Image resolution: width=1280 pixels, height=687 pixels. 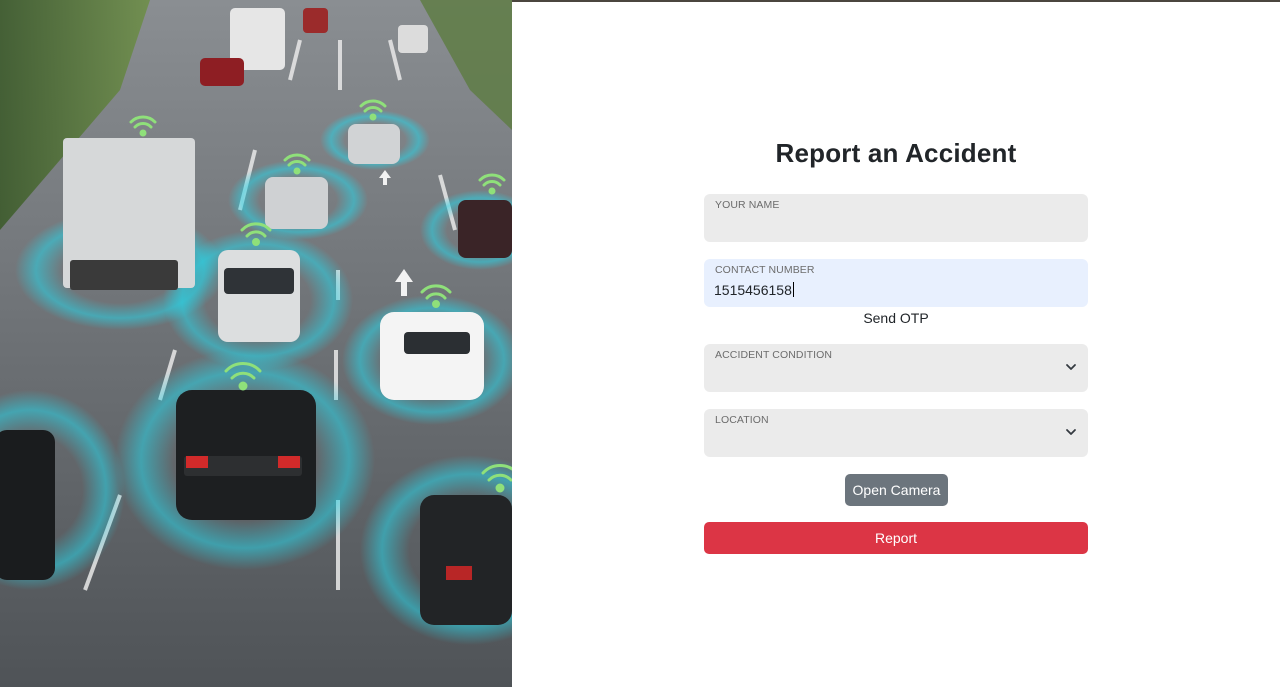 I want to click on contact-number-text: 1515456158, so click(x=753, y=290).